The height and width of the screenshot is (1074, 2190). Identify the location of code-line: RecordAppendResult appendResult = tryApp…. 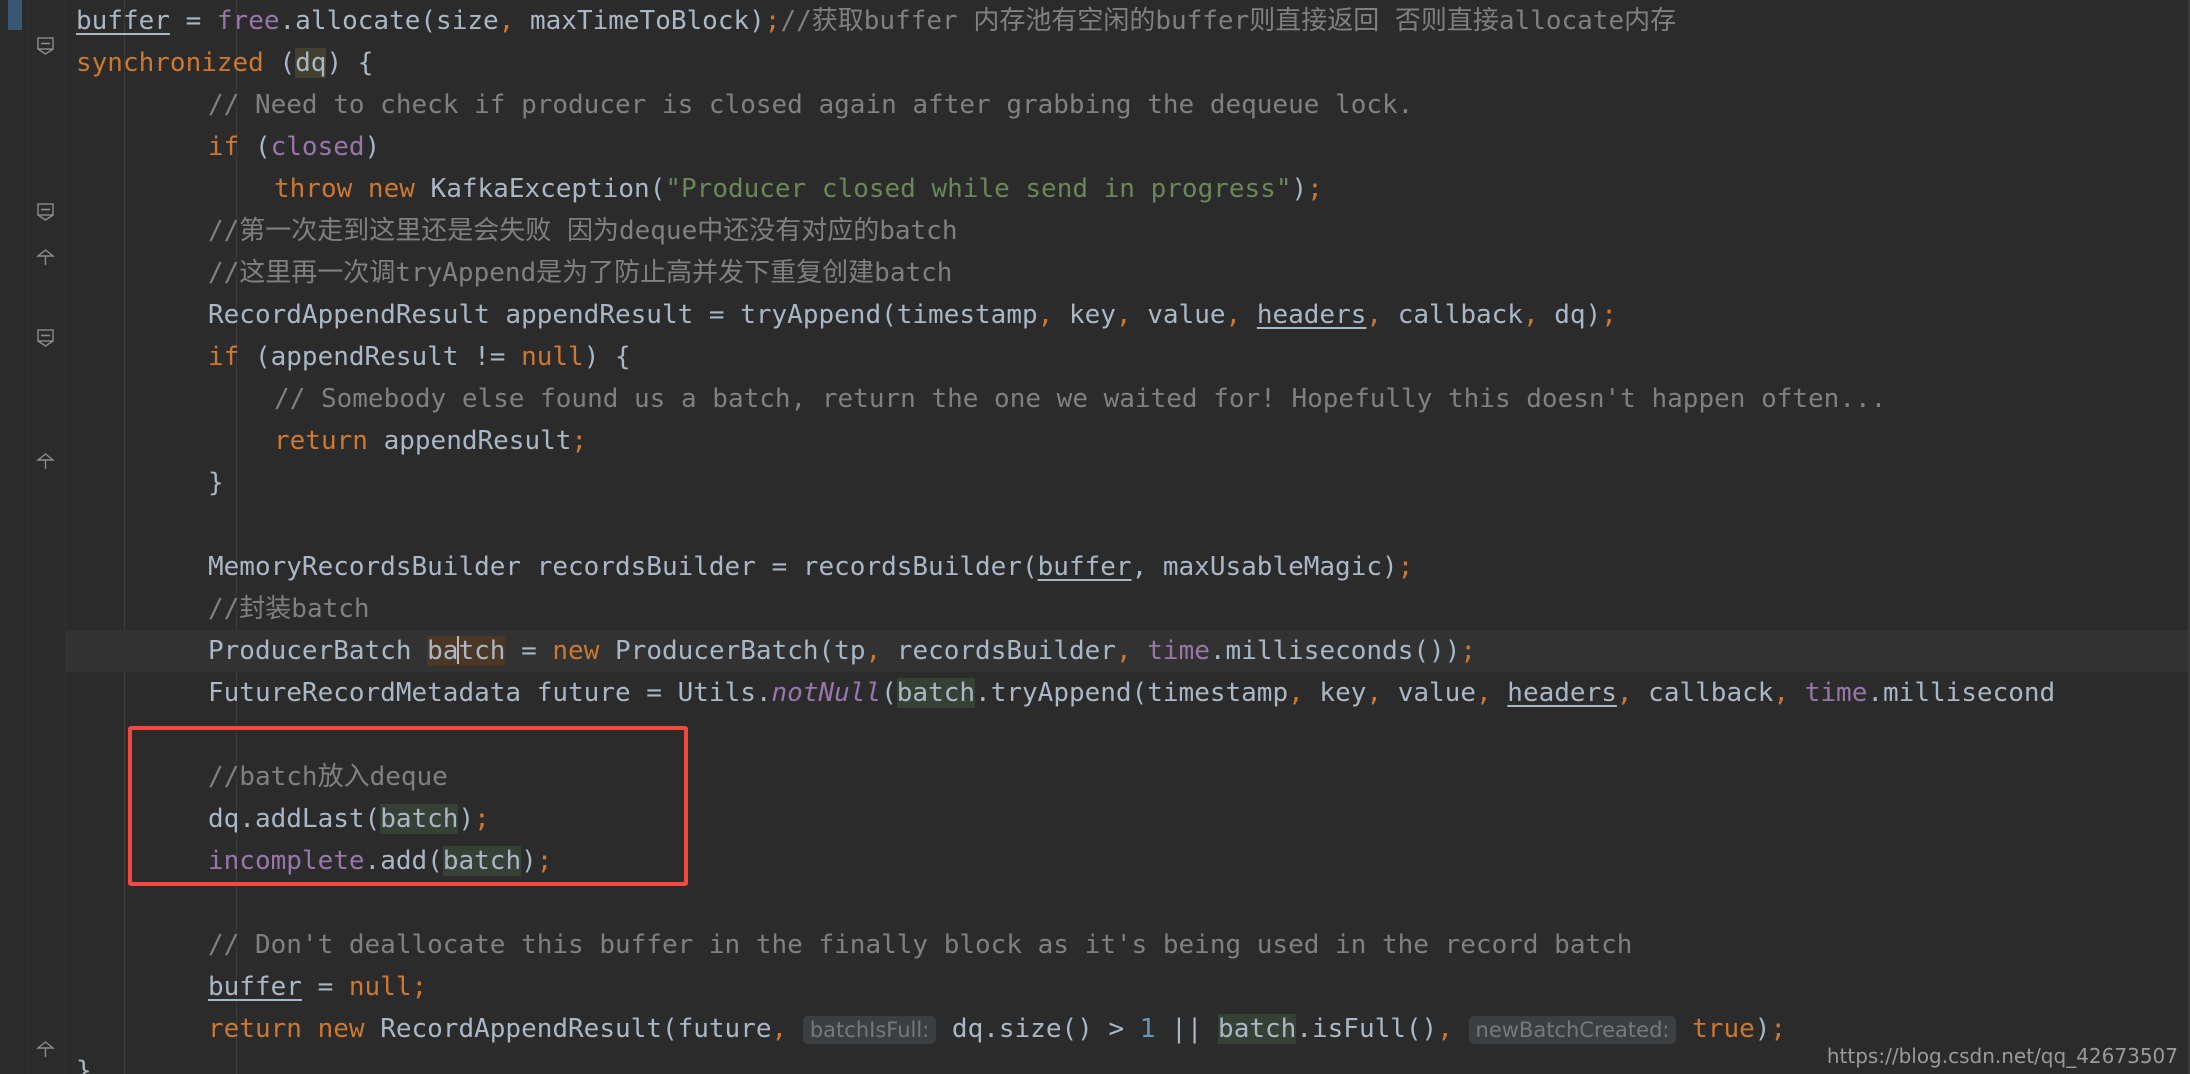
(1128, 315).